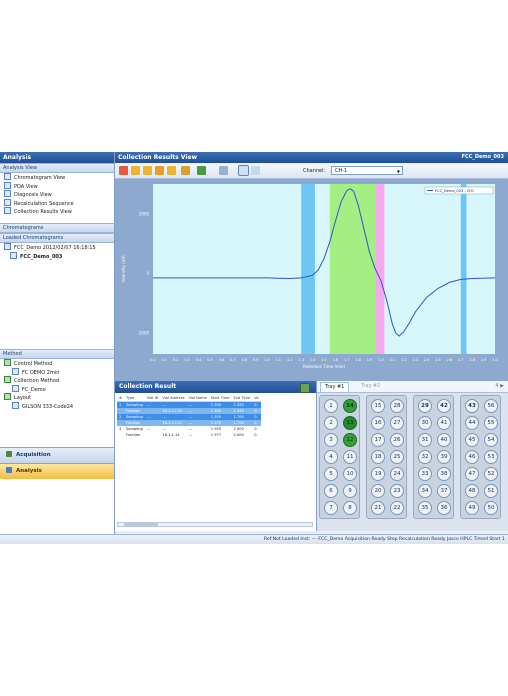 The width and height of the screenshot is (508, 696). What do you see at coordinates (243, 170) in the screenshot?
I see `zoom-icon` at bounding box center [243, 170].